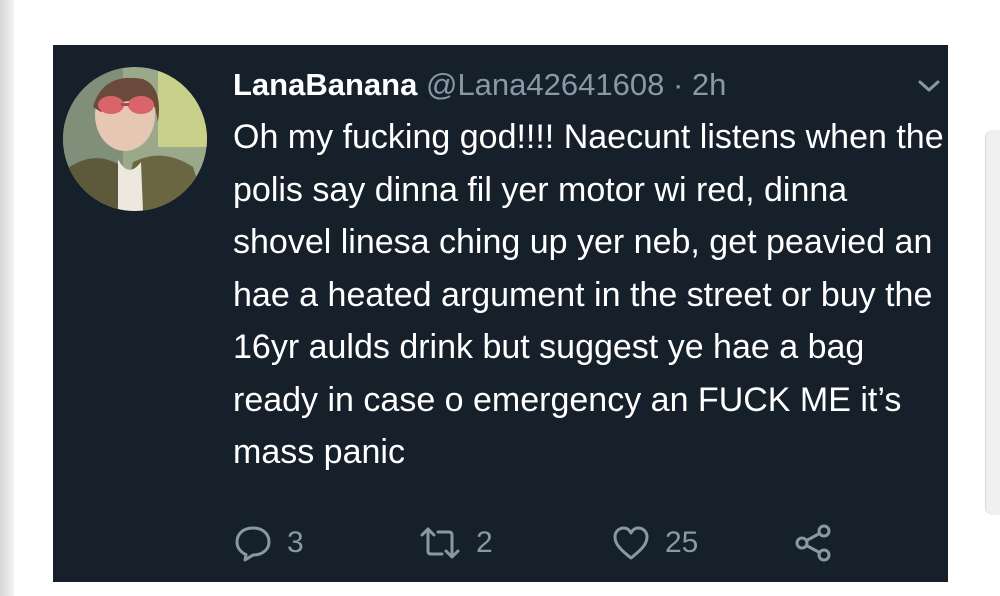  Describe the element at coordinates (325, 84) in the screenshot. I see `display-name: LanaBanana` at that location.